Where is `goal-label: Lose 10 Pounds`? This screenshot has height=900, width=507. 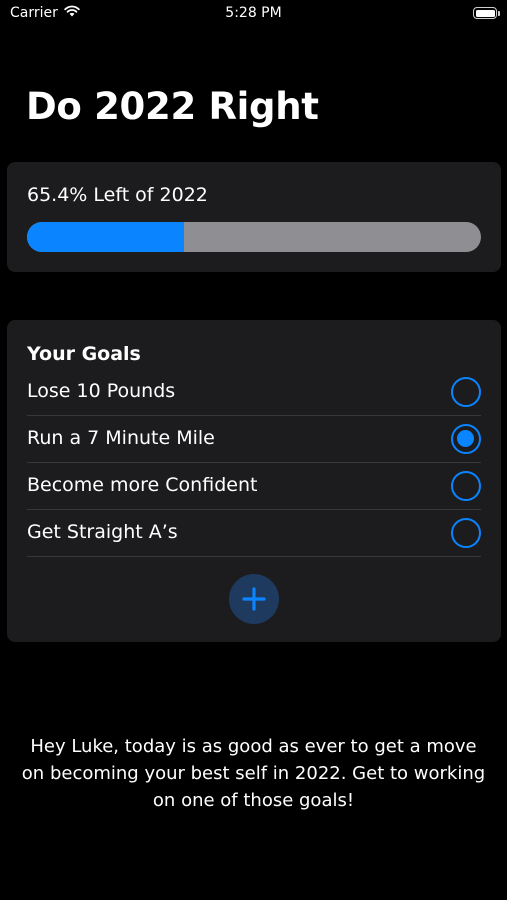 goal-label: Lose 10 Pounds is located at coordinates (101, 391).